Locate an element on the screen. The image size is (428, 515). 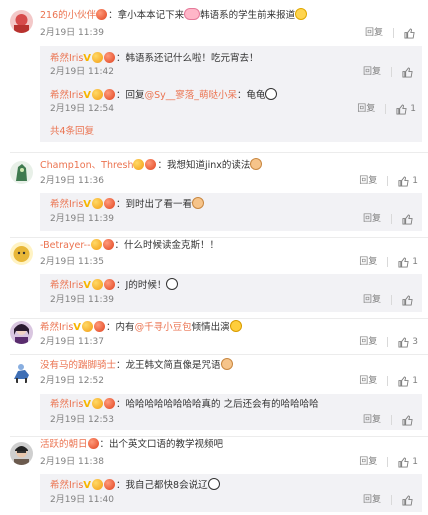
laugh-emoji-icon is located at coordinates (235, 326).